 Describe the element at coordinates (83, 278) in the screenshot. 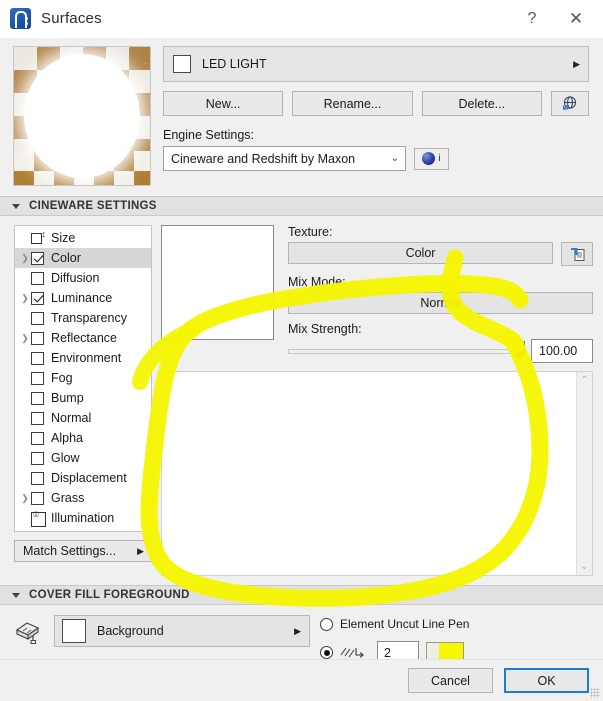

I see `list-item: Diffusion` at that location.